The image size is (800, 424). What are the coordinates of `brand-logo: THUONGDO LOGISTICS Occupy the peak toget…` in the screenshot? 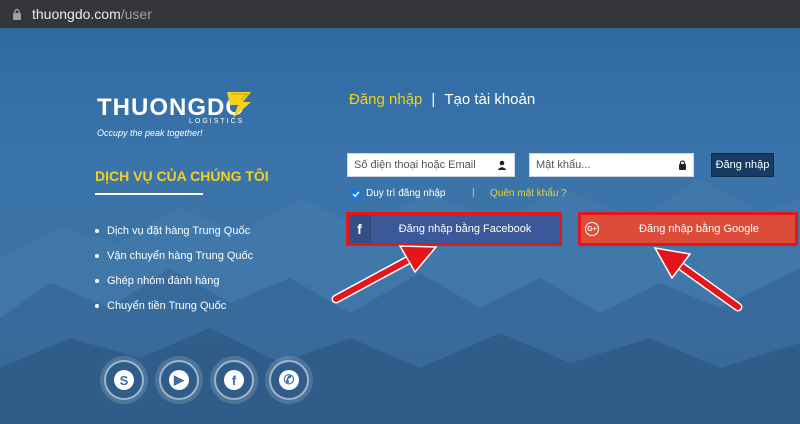 It's located at (182, 113).